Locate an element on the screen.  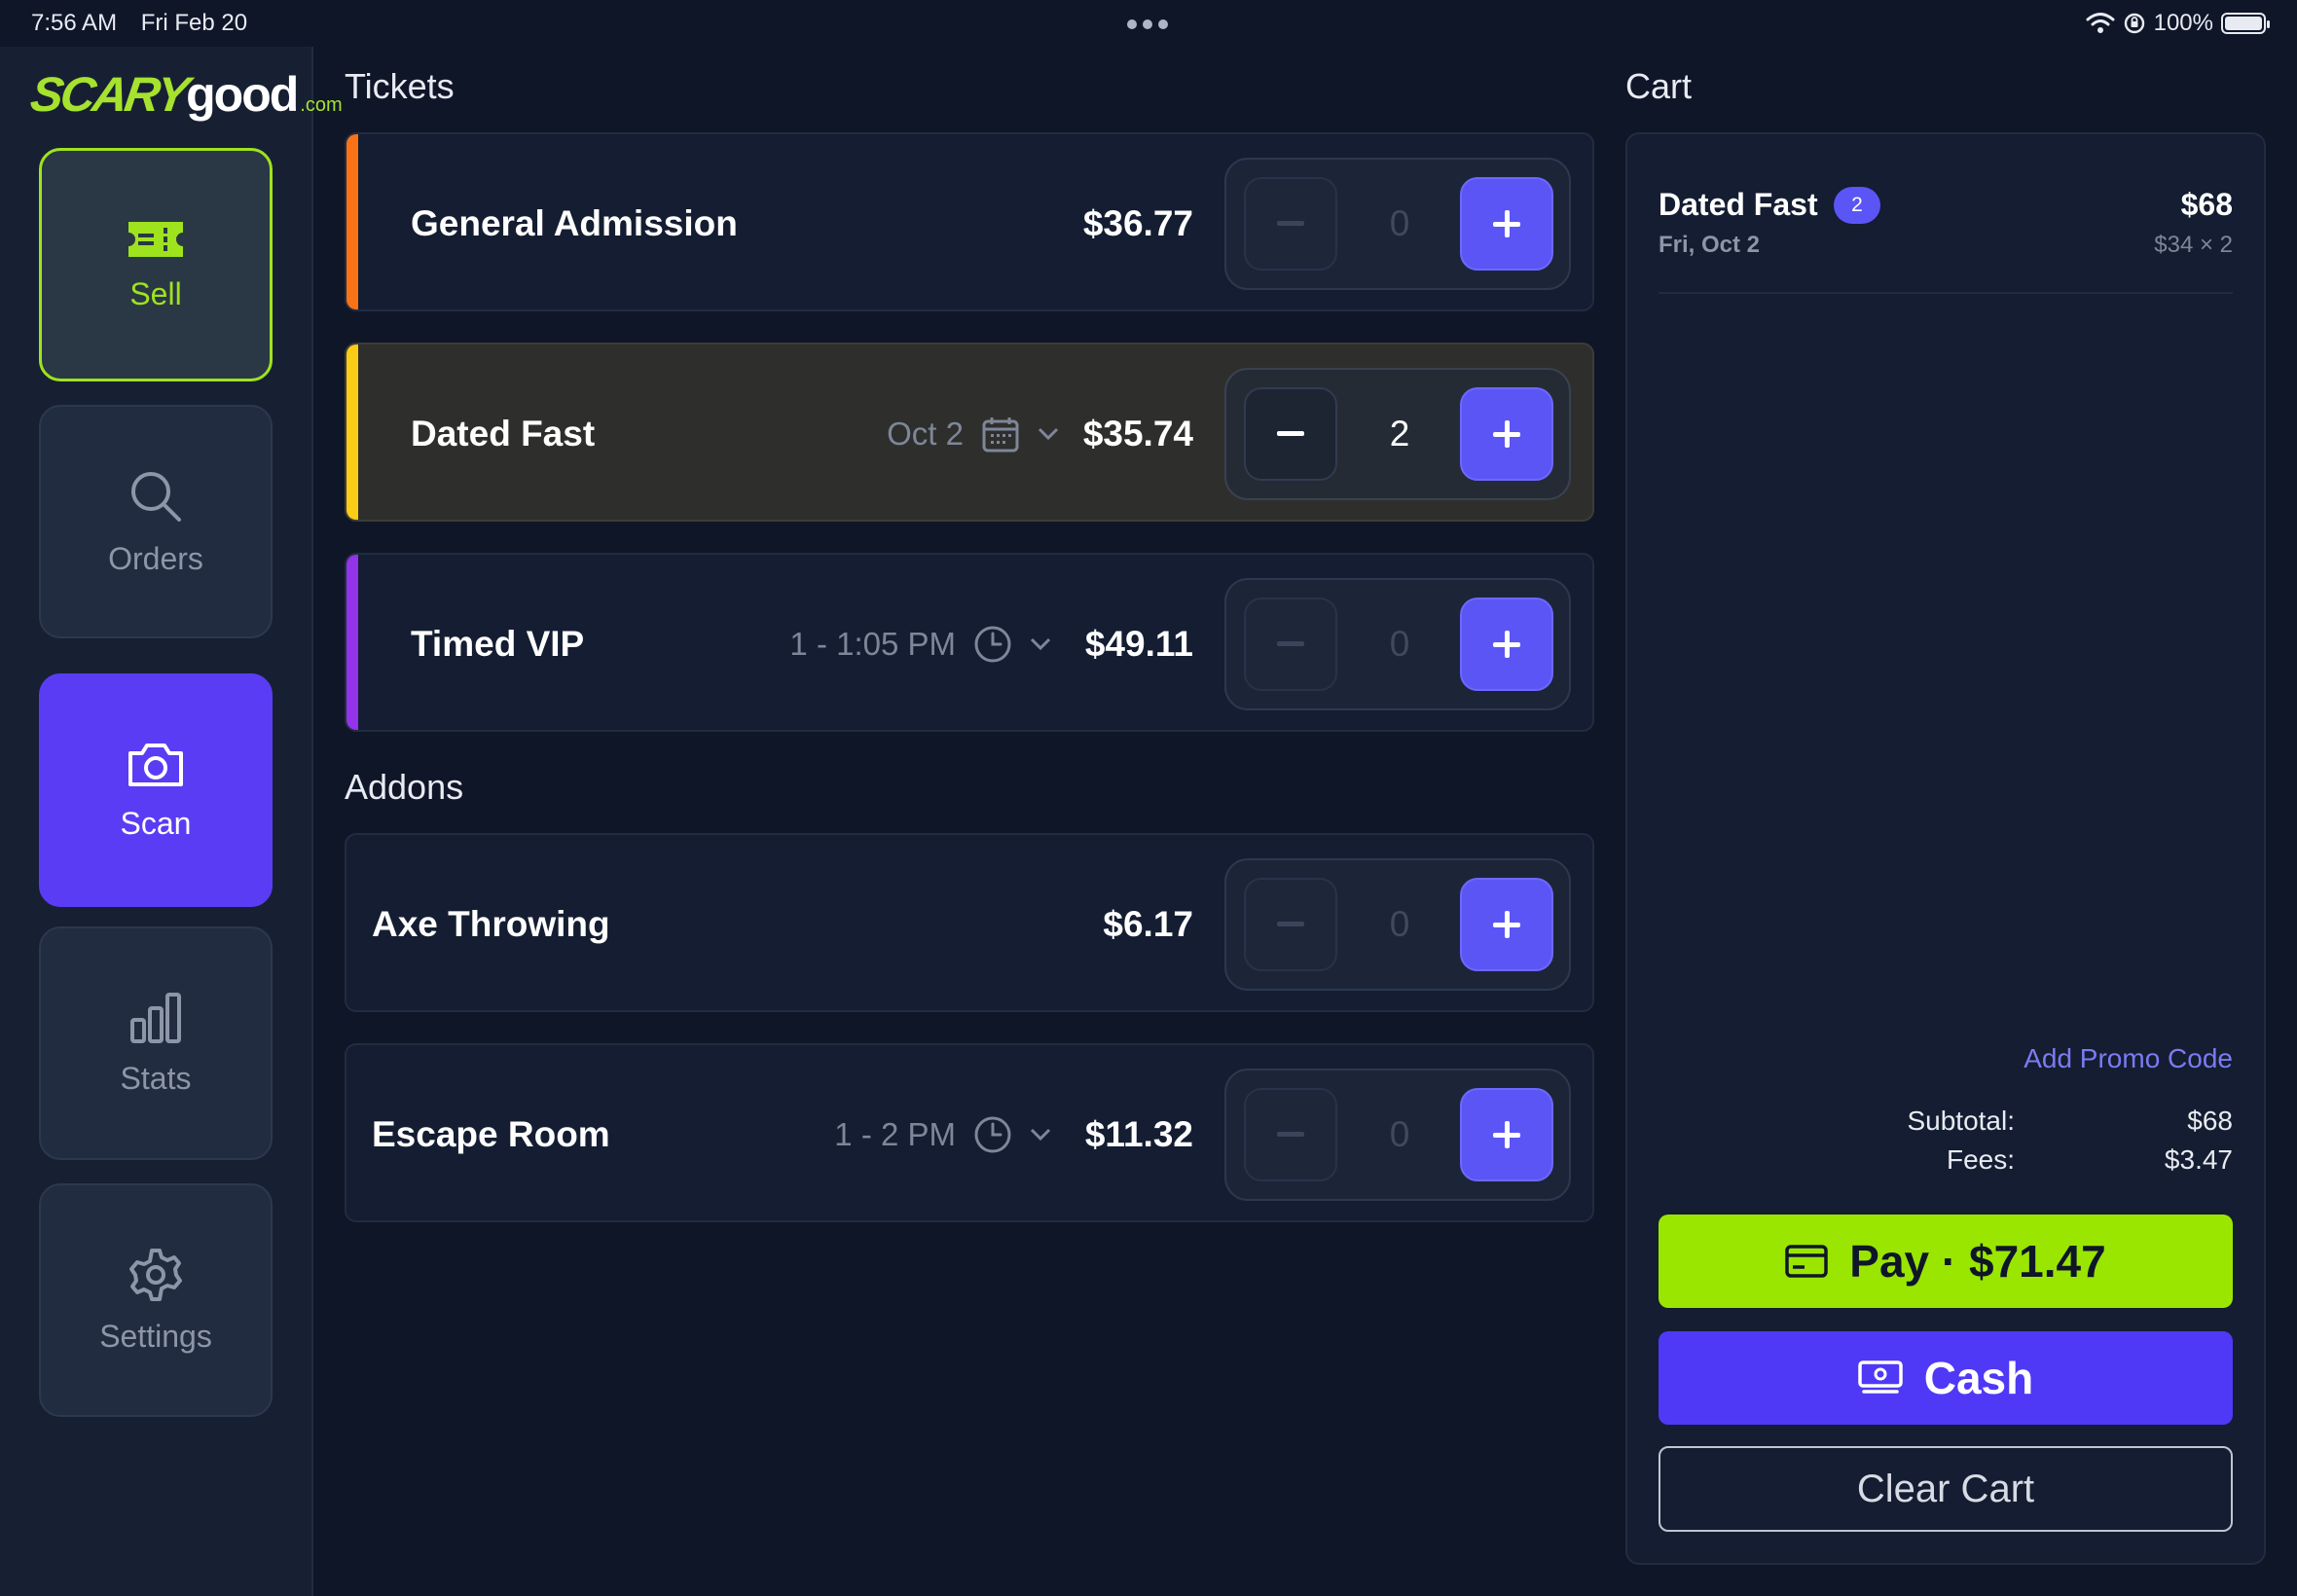
divider is located at coordinates (1946, 293).